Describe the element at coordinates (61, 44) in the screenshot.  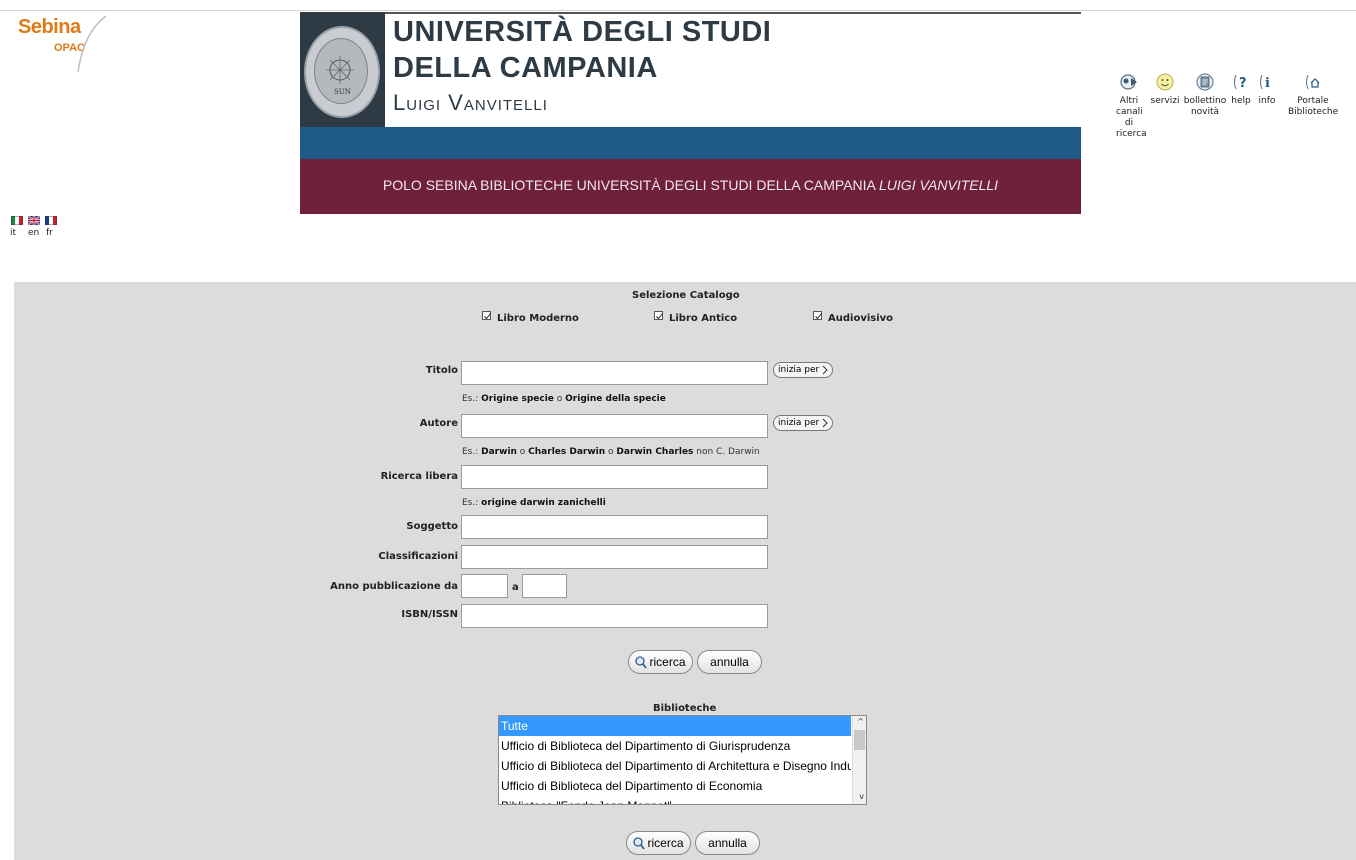
I see `sebina-opac-logo: Sebina OPAC` at that location.